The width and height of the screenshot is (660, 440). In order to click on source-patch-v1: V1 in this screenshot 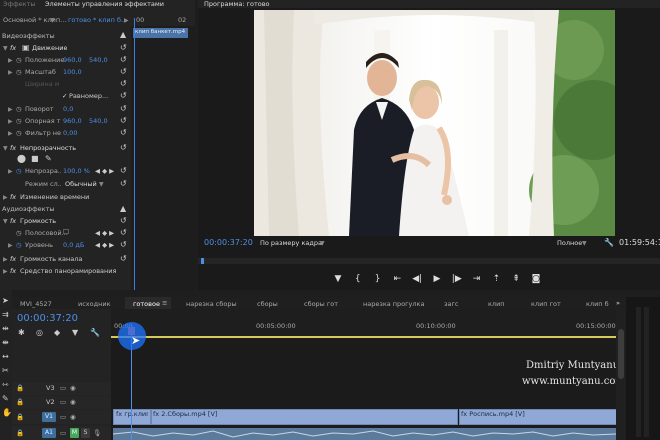, I will do `click(49, 417)`.